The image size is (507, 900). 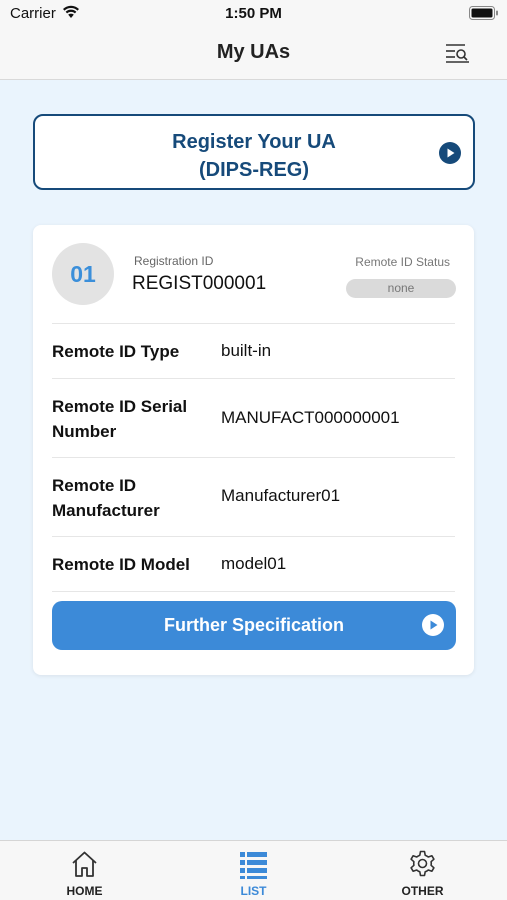 What do you see at coordinates (253, 865) in the screenshot?
I see `list-icon` at bounding box center [253, 865].